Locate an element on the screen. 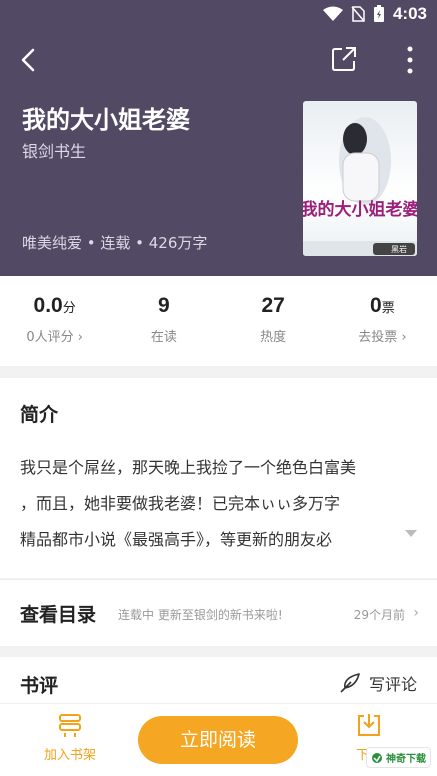  reading-value: 9 is located at coordinates (164, 305).